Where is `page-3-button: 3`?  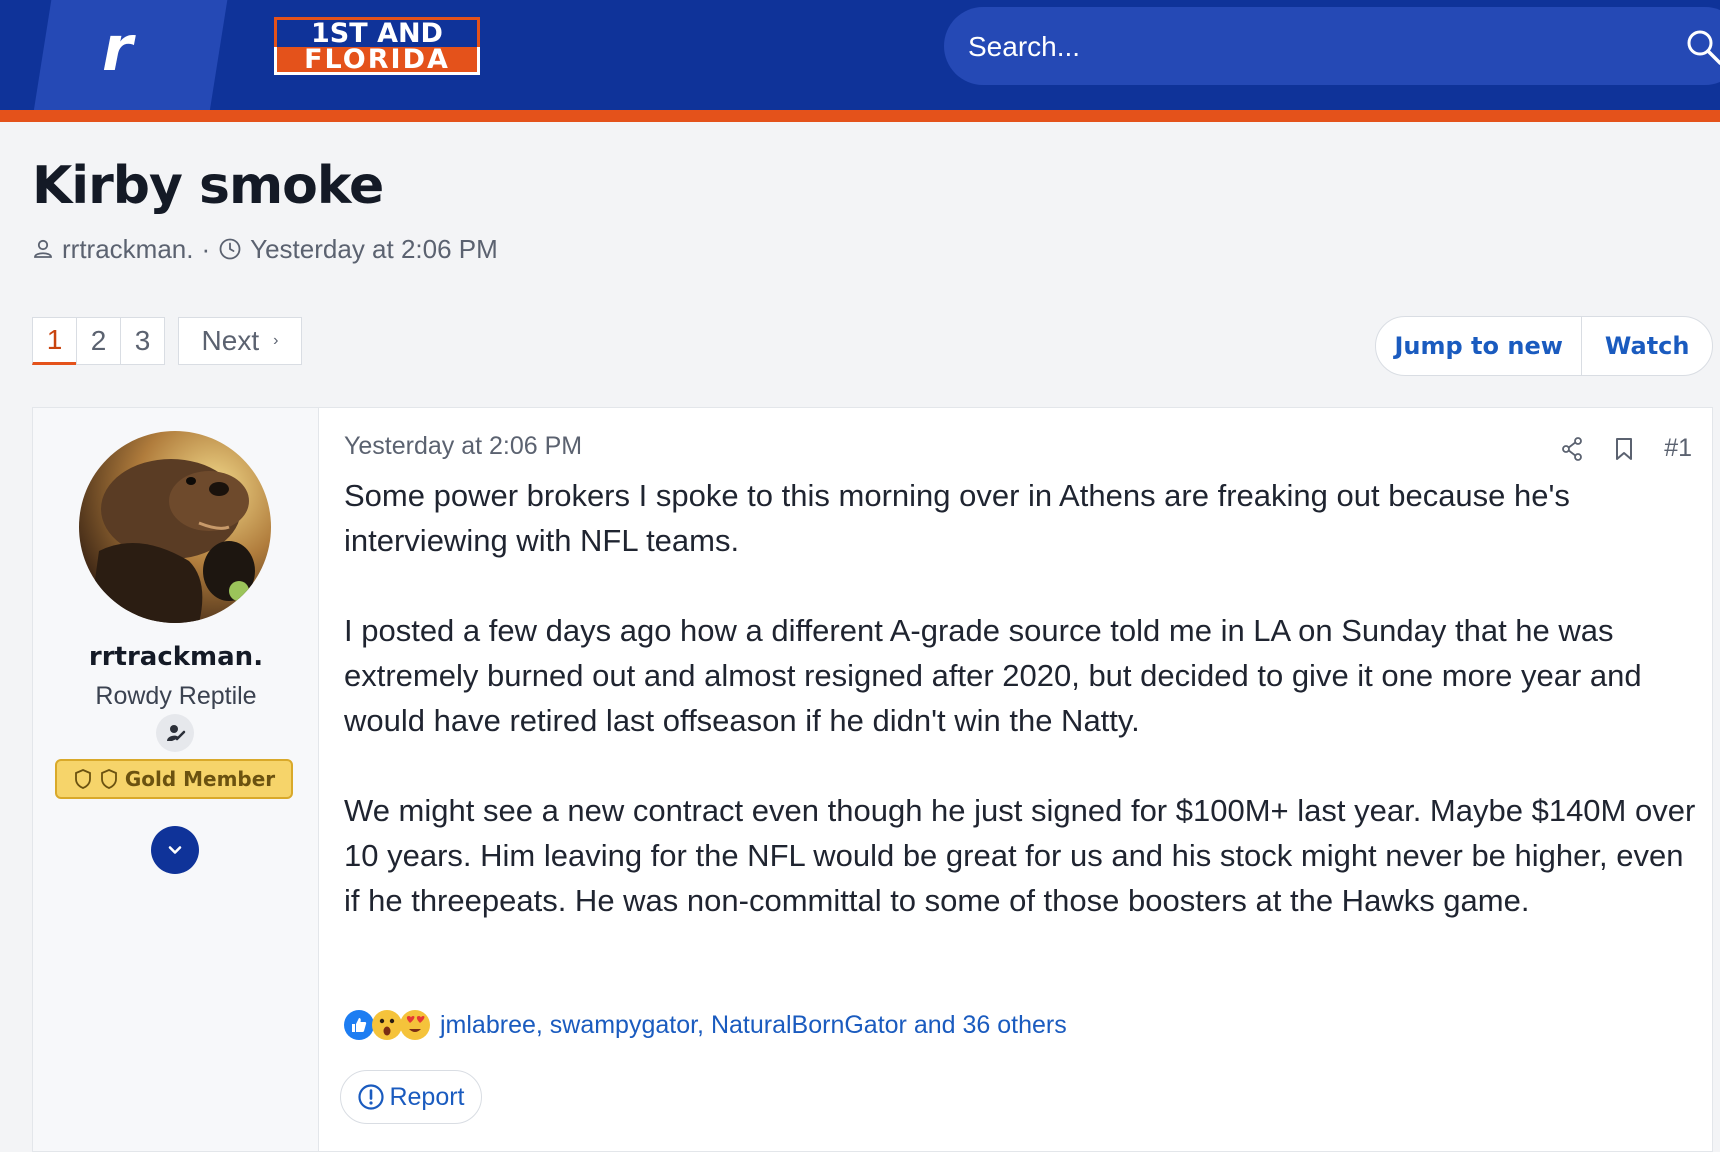 page-3-button: 3 is located at coordinates (142, 341).